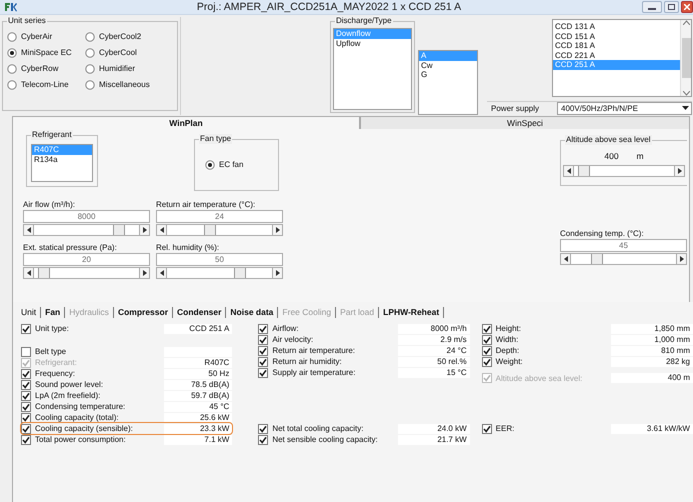  I want to click on value-field: 45, so click(623, 245).